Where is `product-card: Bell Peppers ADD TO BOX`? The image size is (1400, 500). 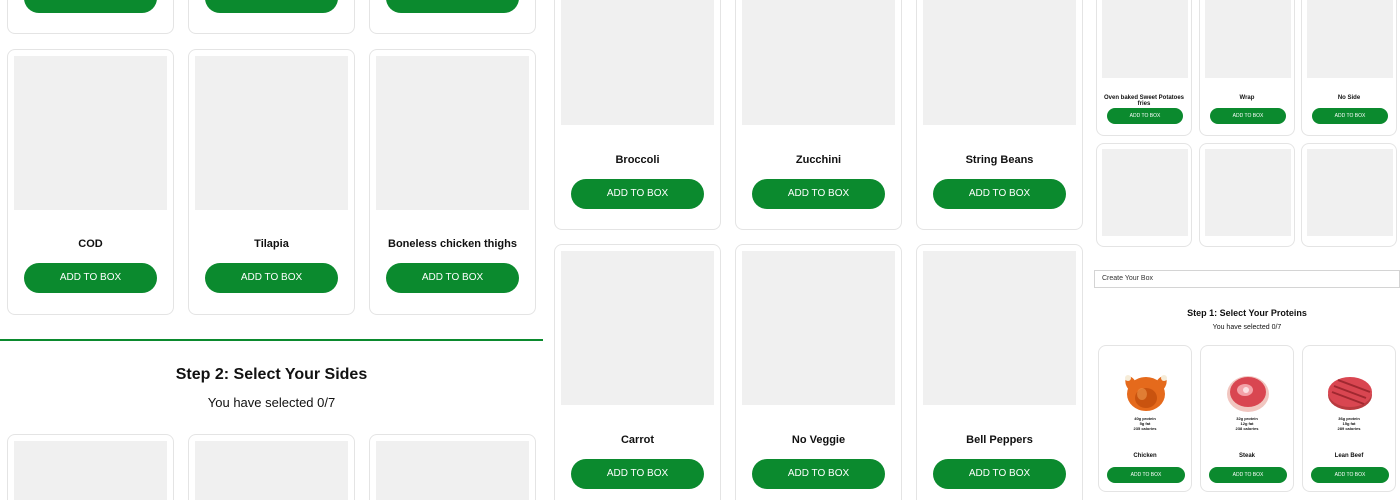 product-card: Bell Peppers ADD TO BOX is located at coordinates (999, 372).